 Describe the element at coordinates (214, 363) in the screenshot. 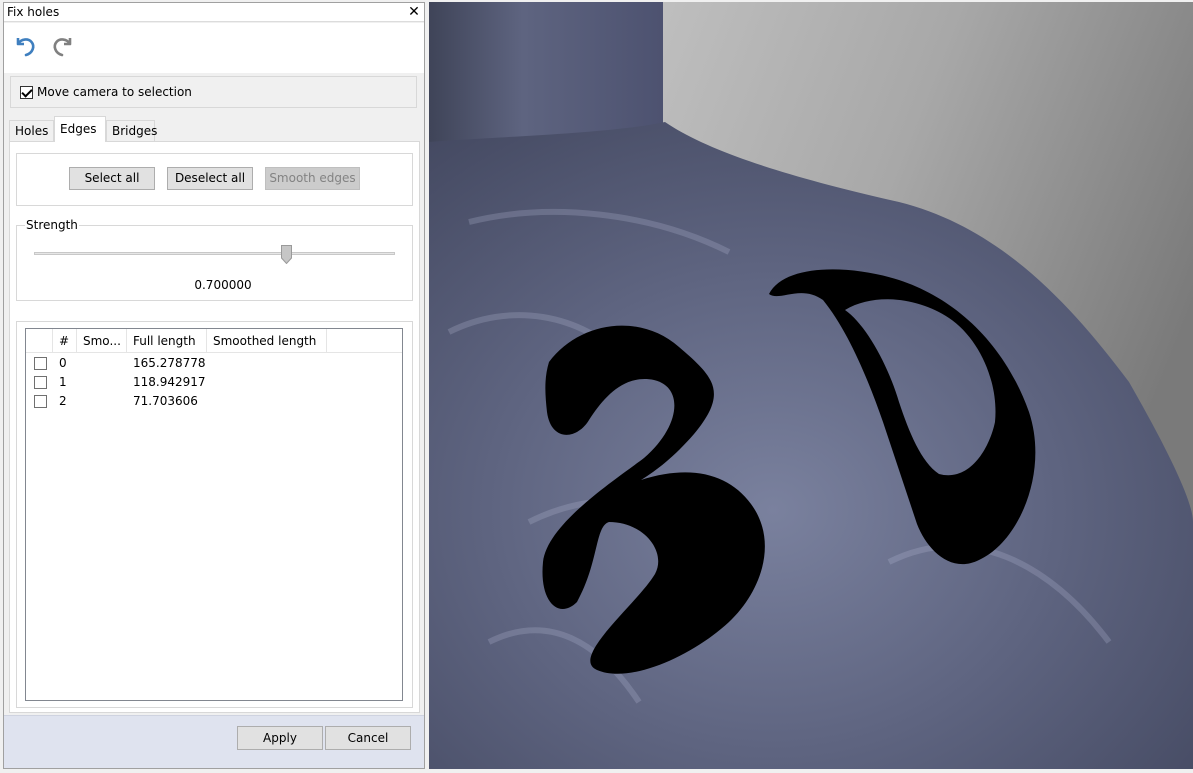

I see `table-row: 0 165.278778` at that location.